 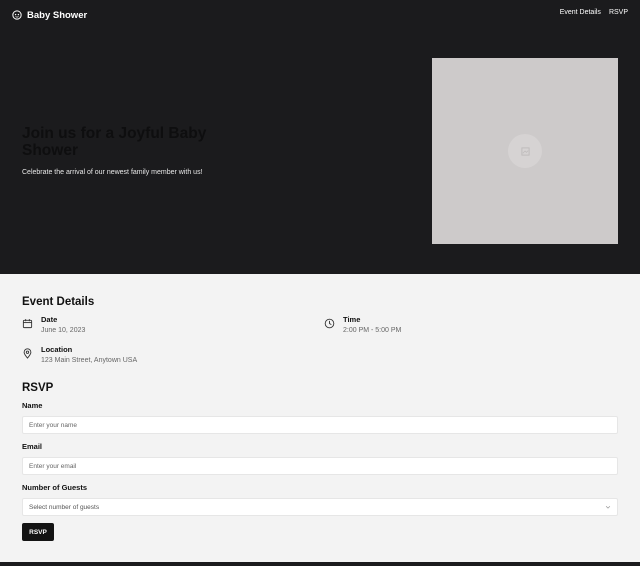 What do you see at coordinates (608, 507) in the screenshot?
I see `chevron-down-icon` at bounding box center [608, 507].